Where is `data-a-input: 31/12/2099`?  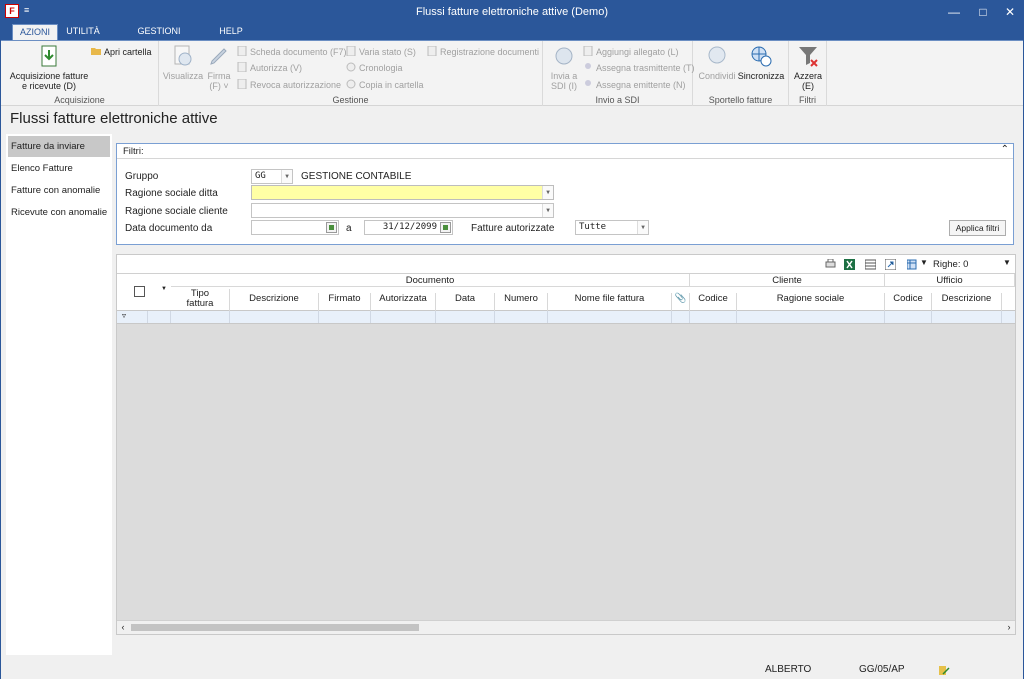 data-a-input: 31/12/2099 is located at coordinates (408, 227).